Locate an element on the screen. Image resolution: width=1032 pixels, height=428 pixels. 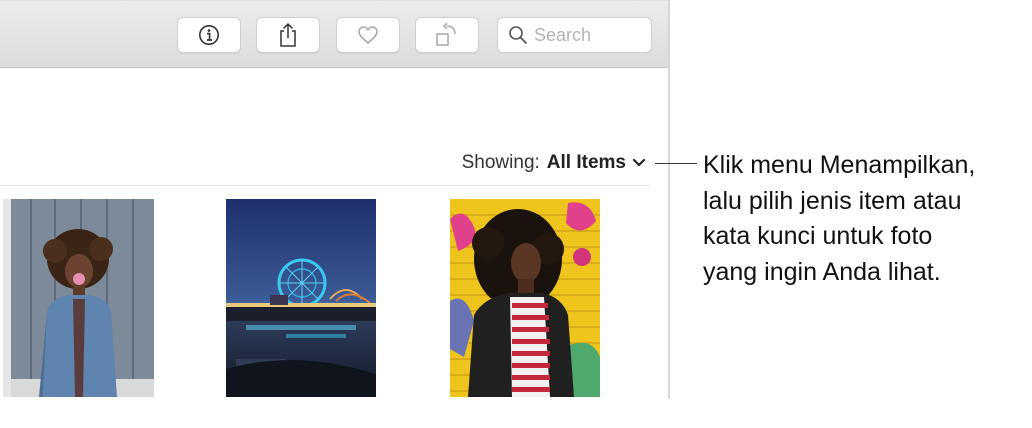
divider is located at coordinates (325, 185).